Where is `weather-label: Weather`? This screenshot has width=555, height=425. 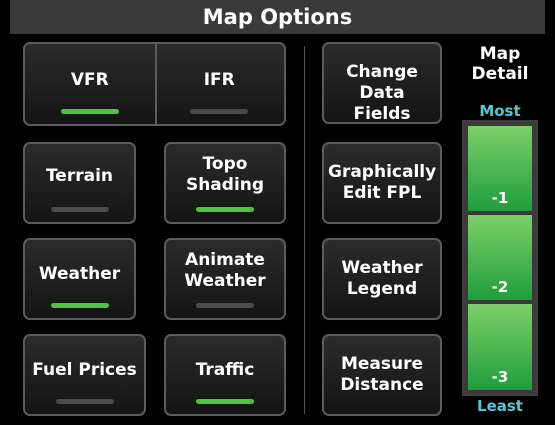 weather-label: Weather is located at coordinates (79, 274).